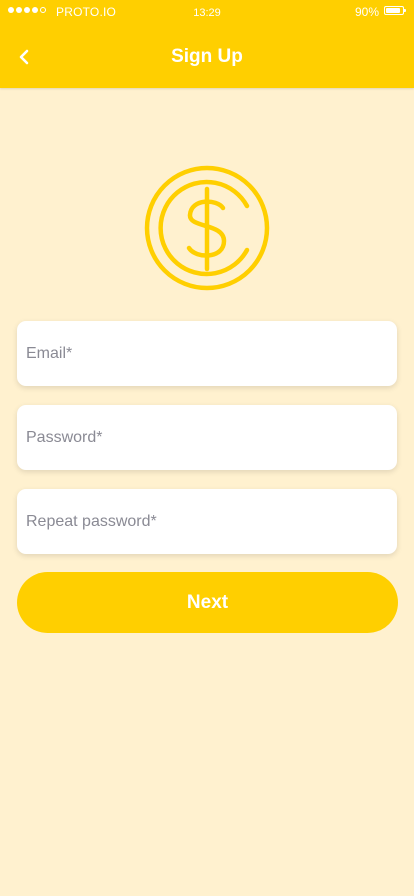 This screenshot has height=896, width=414. I want to click on next-button: Next, so click(207, 602).